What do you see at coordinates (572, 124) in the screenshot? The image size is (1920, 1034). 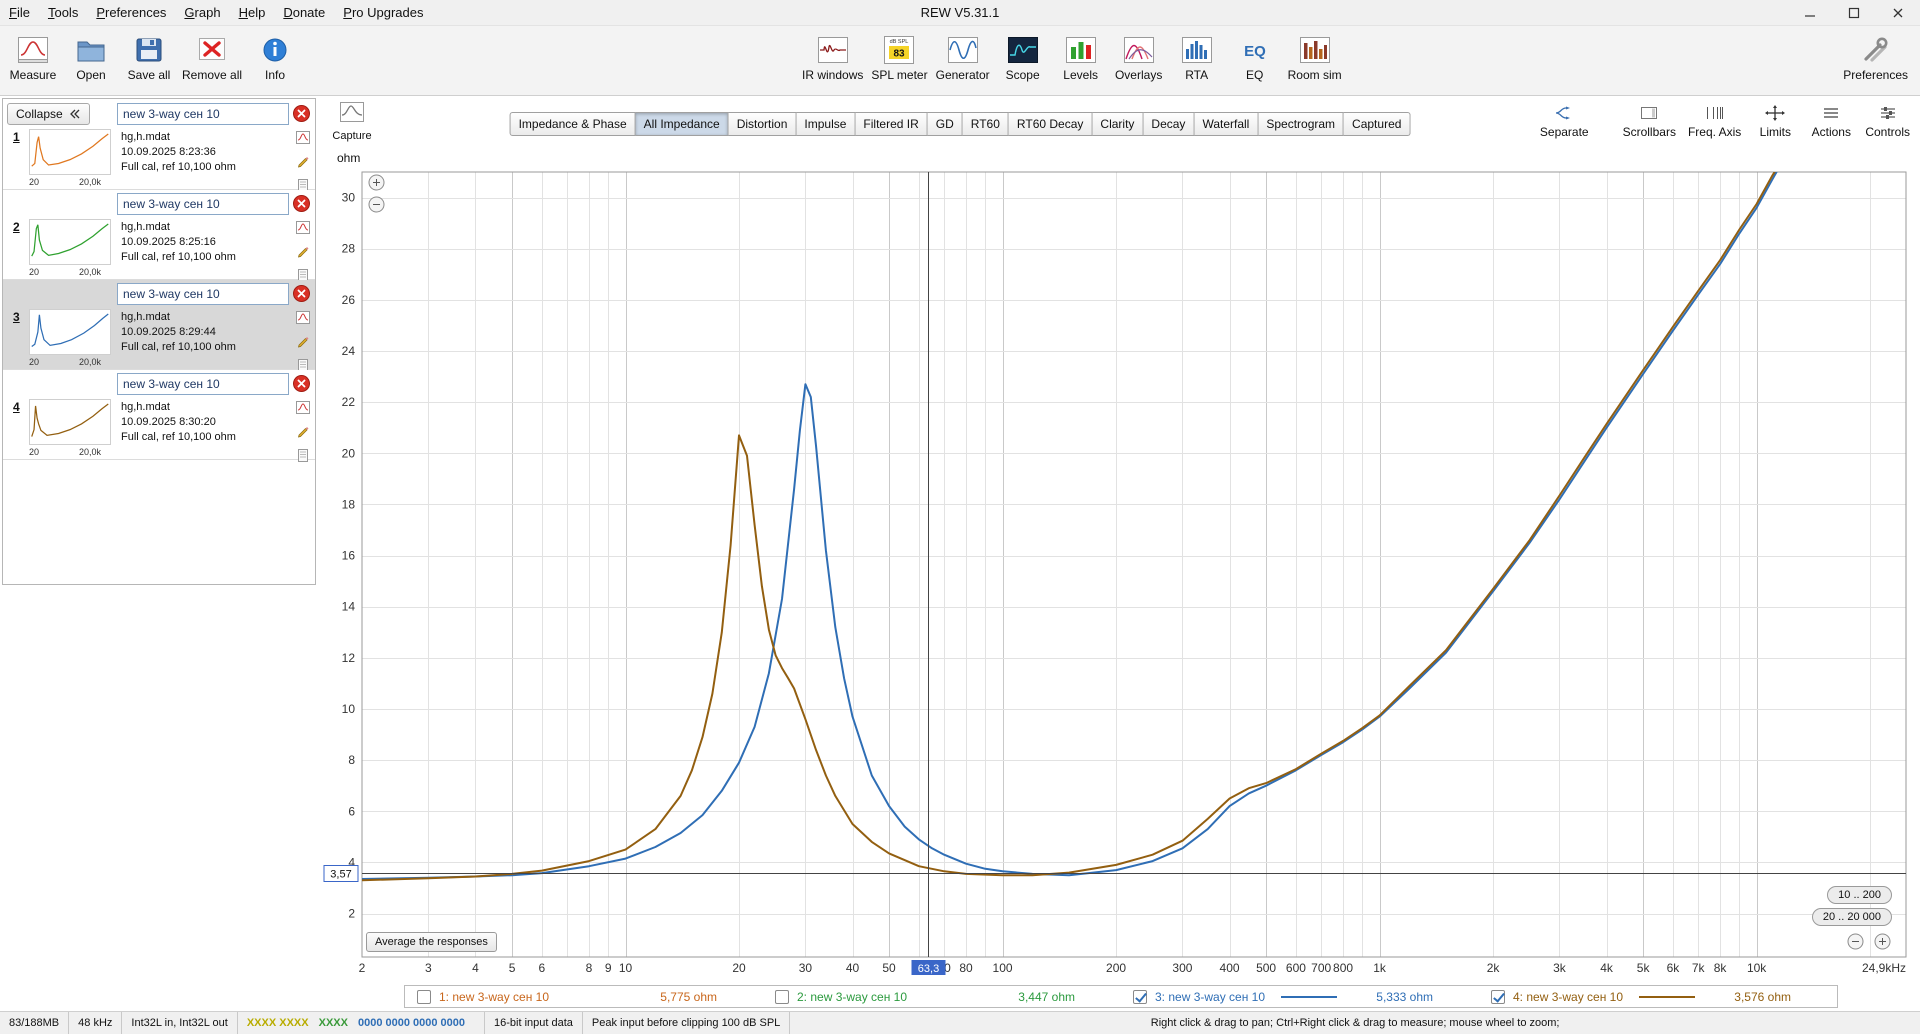 I see `tab-impedance-phase: Impedance & Phase` at bounding box center [572, 124].